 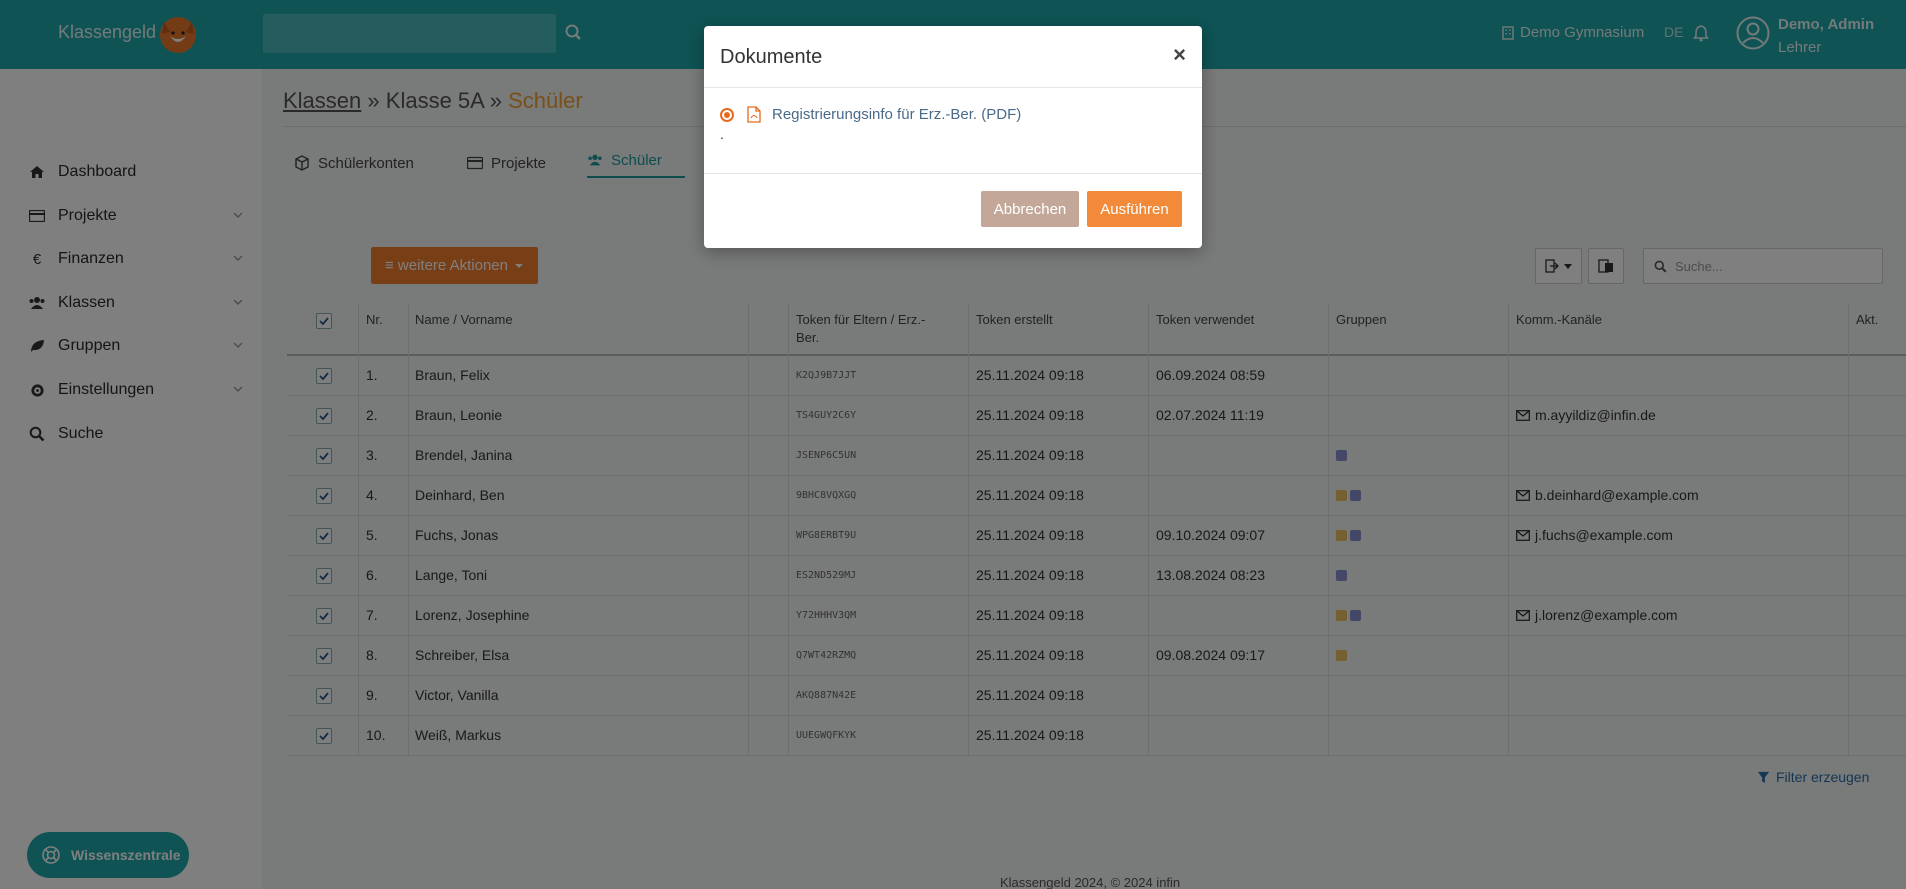 What do you see at coordinates (727, 115) in the screenshot?
I see `document-radio` at bounding box center [727, 115].